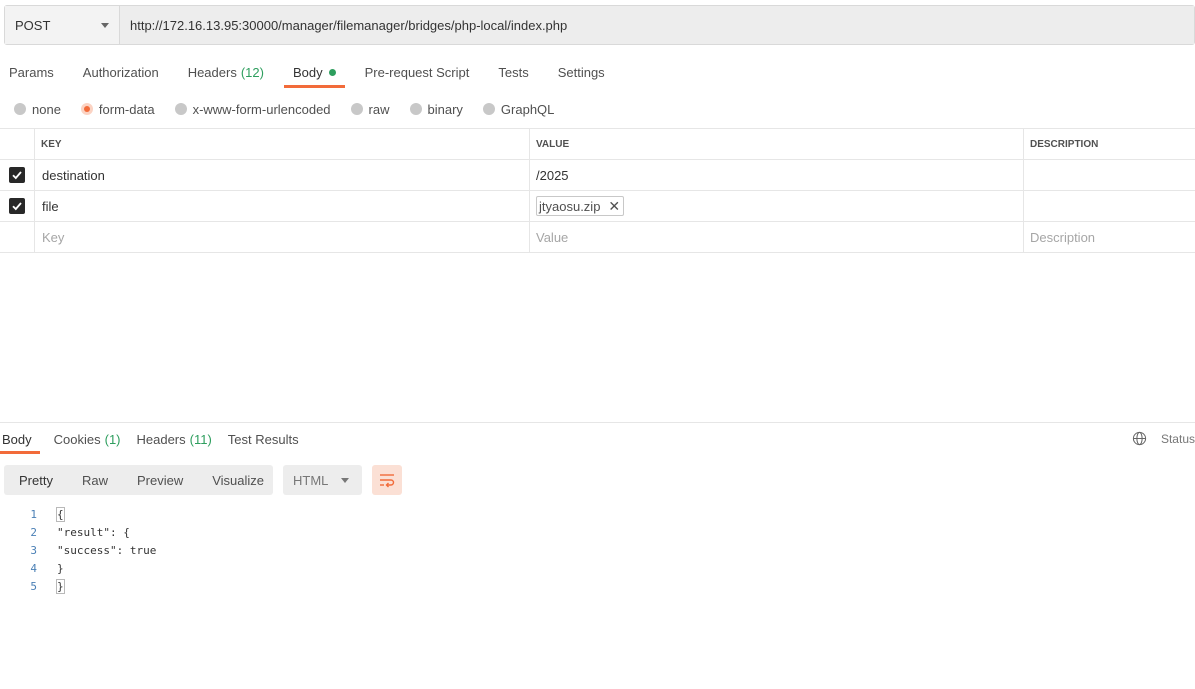 Image resolution: width=1195 pixels, height=689 pixels. I want to click on code-line: 5 }, so click(78, 586).